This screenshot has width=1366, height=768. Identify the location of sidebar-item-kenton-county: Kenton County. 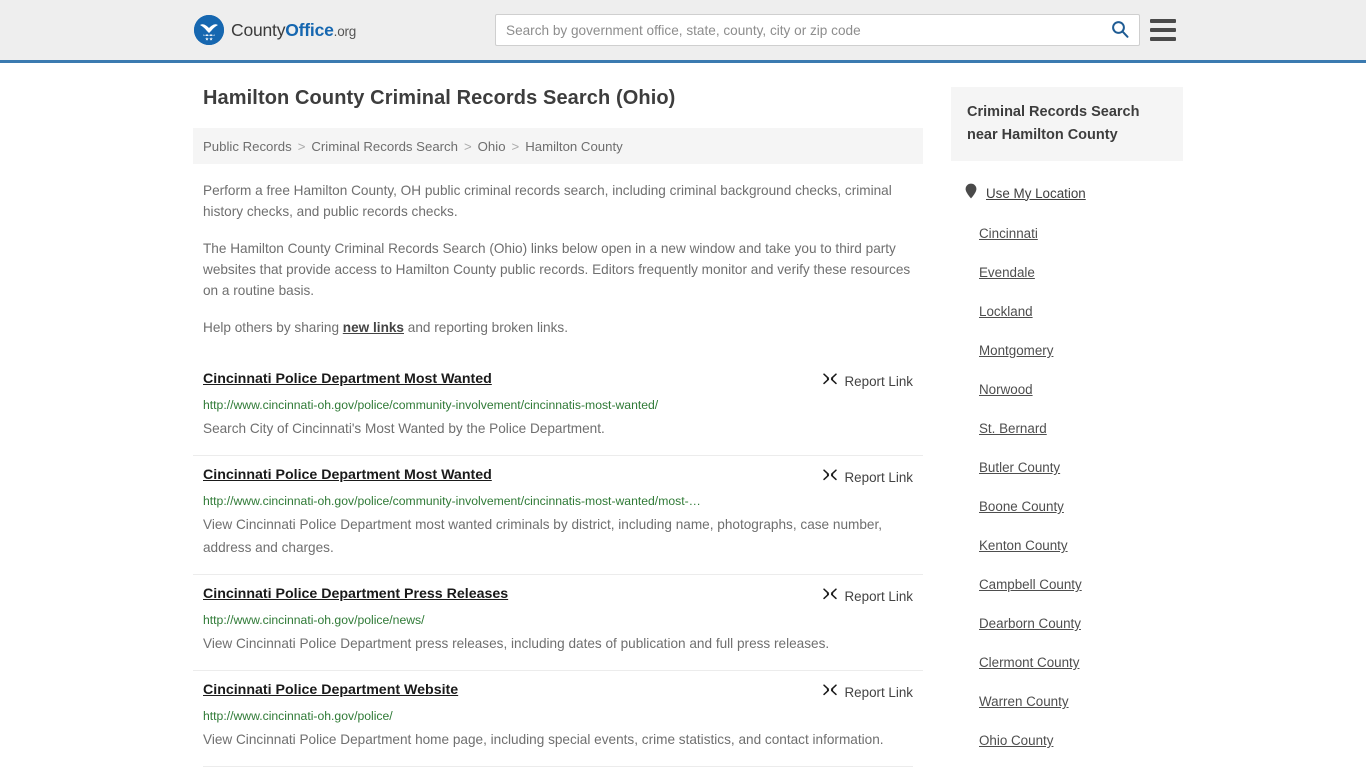
(1067, 546).